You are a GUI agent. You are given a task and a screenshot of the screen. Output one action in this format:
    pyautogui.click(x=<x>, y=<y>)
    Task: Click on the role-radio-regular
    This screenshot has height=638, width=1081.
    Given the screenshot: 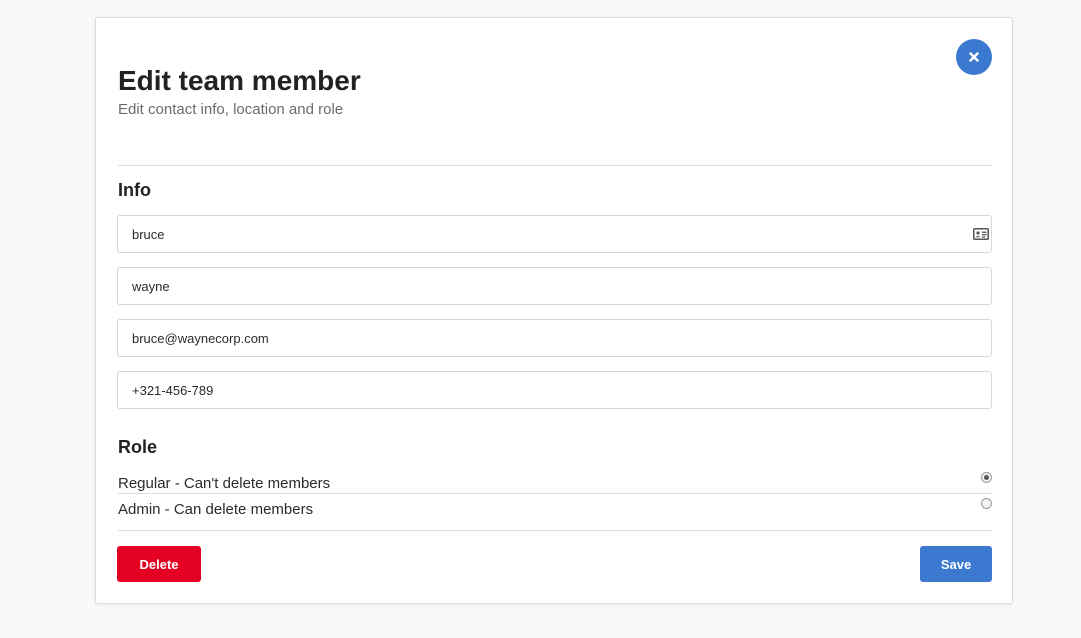 What is the action you would take?
    pyautogui.click(x=986, y=477)
    